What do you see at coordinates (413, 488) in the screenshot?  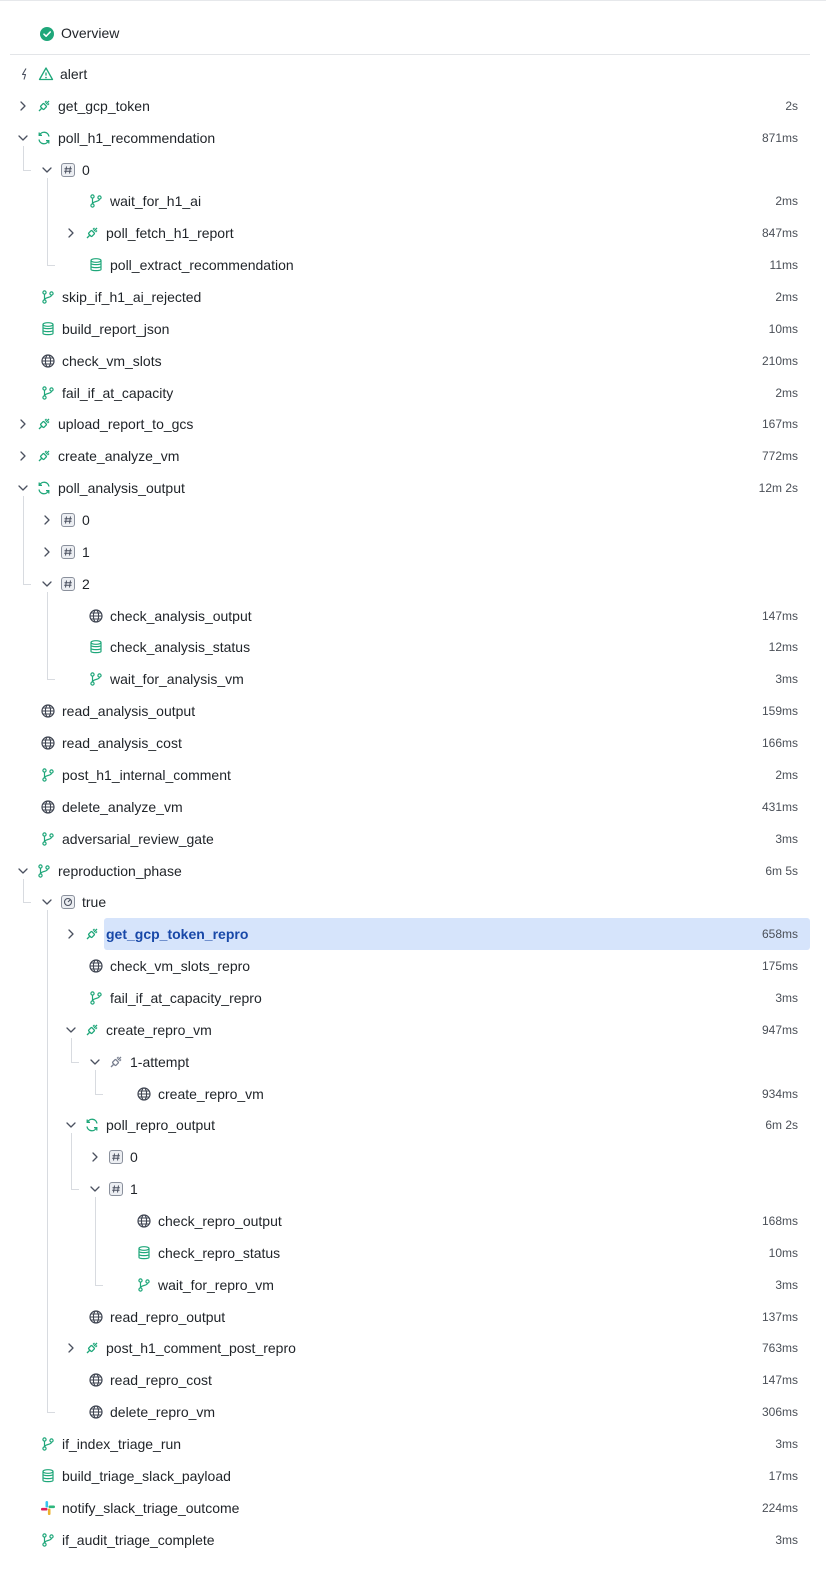 I see `tree-row: poll_analysis_output 12m 2s` at bounding box center [413, 488].